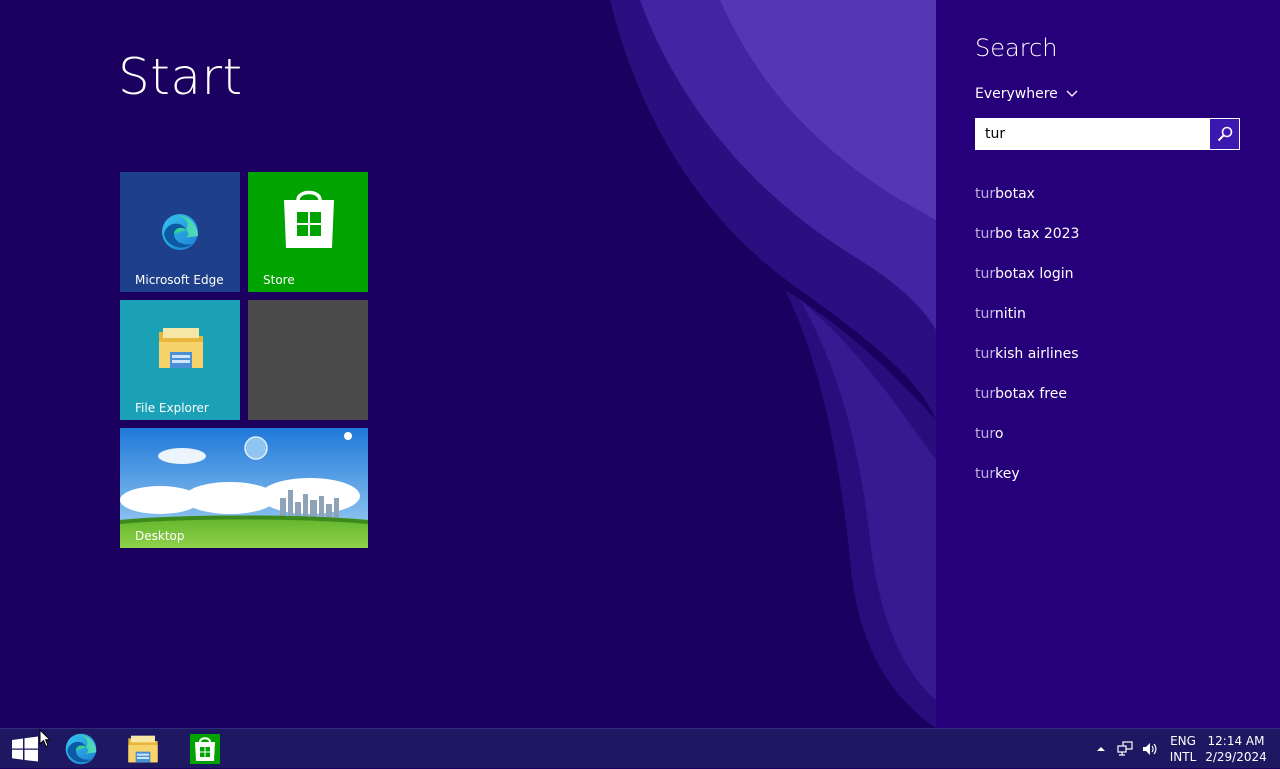 The width and height of the screenshot is (1280, 769). I want to click on search-input, so click(1093, 134).